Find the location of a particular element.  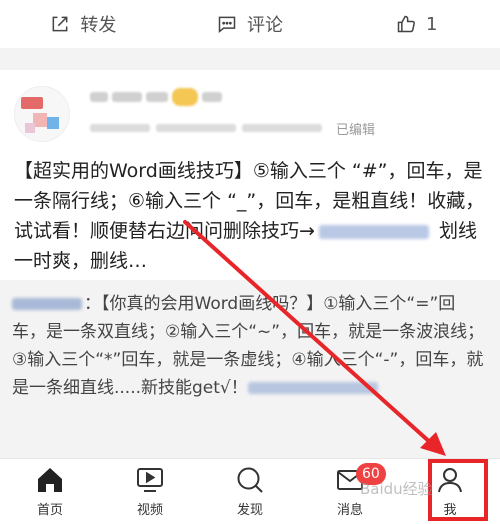

comment-label: 评论 is located at coordinates (265, 25).